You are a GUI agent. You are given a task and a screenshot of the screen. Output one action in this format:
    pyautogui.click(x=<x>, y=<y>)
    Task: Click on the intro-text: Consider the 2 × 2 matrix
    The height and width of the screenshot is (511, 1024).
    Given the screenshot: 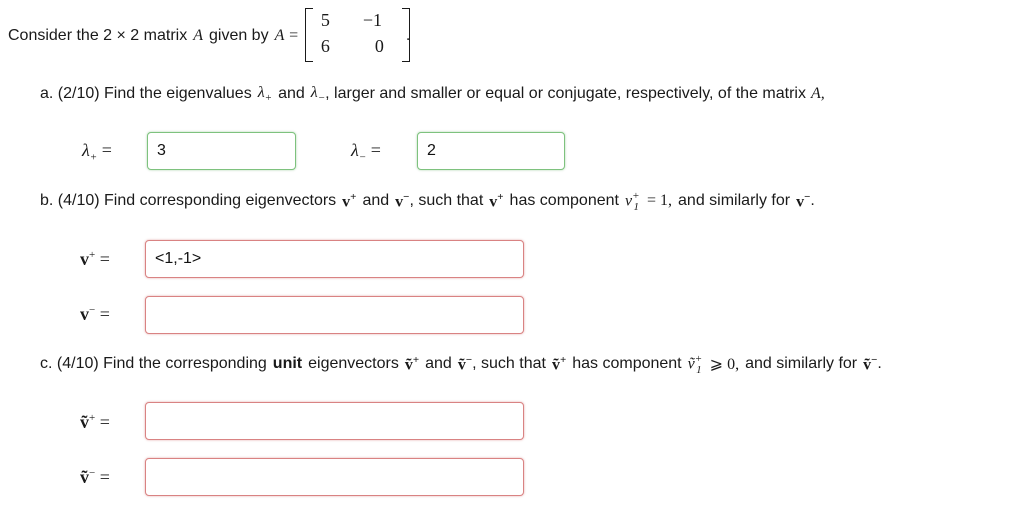 What is the action you would take?
    pyautogui.click(x=98, y=35)
    